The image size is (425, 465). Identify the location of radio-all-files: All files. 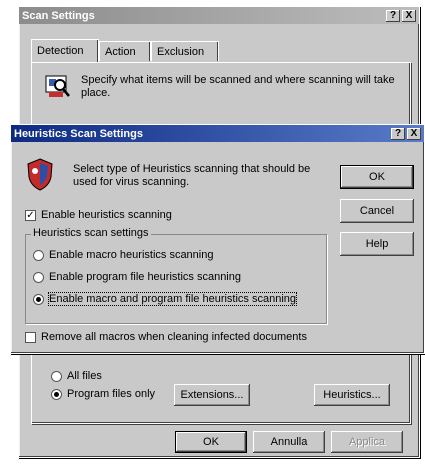
(76, 376).